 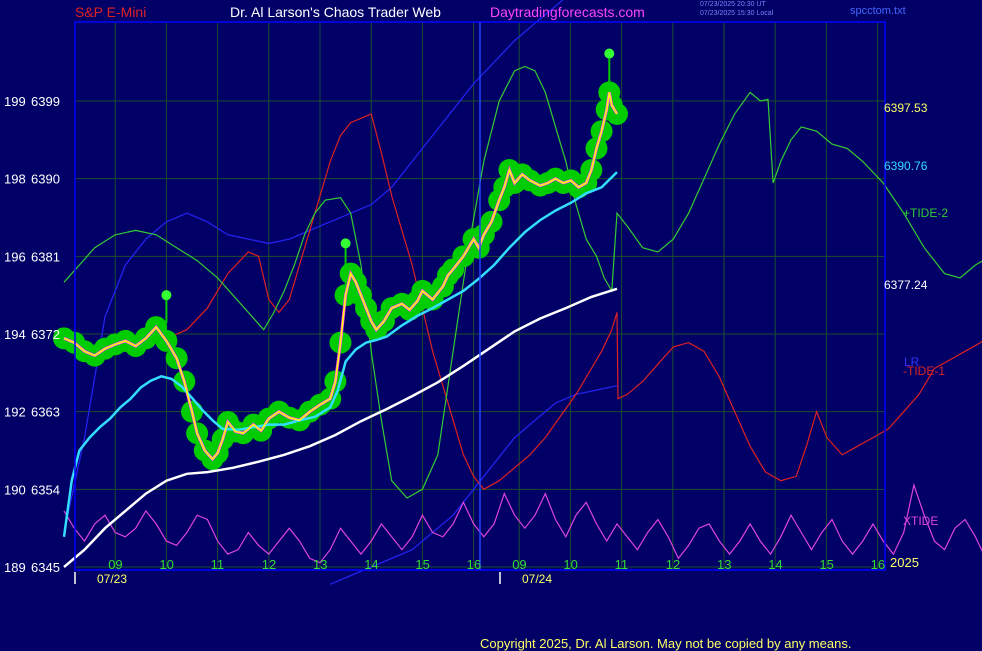 I want to click on y-tick-value: 6372, so click(x=45, y=334).